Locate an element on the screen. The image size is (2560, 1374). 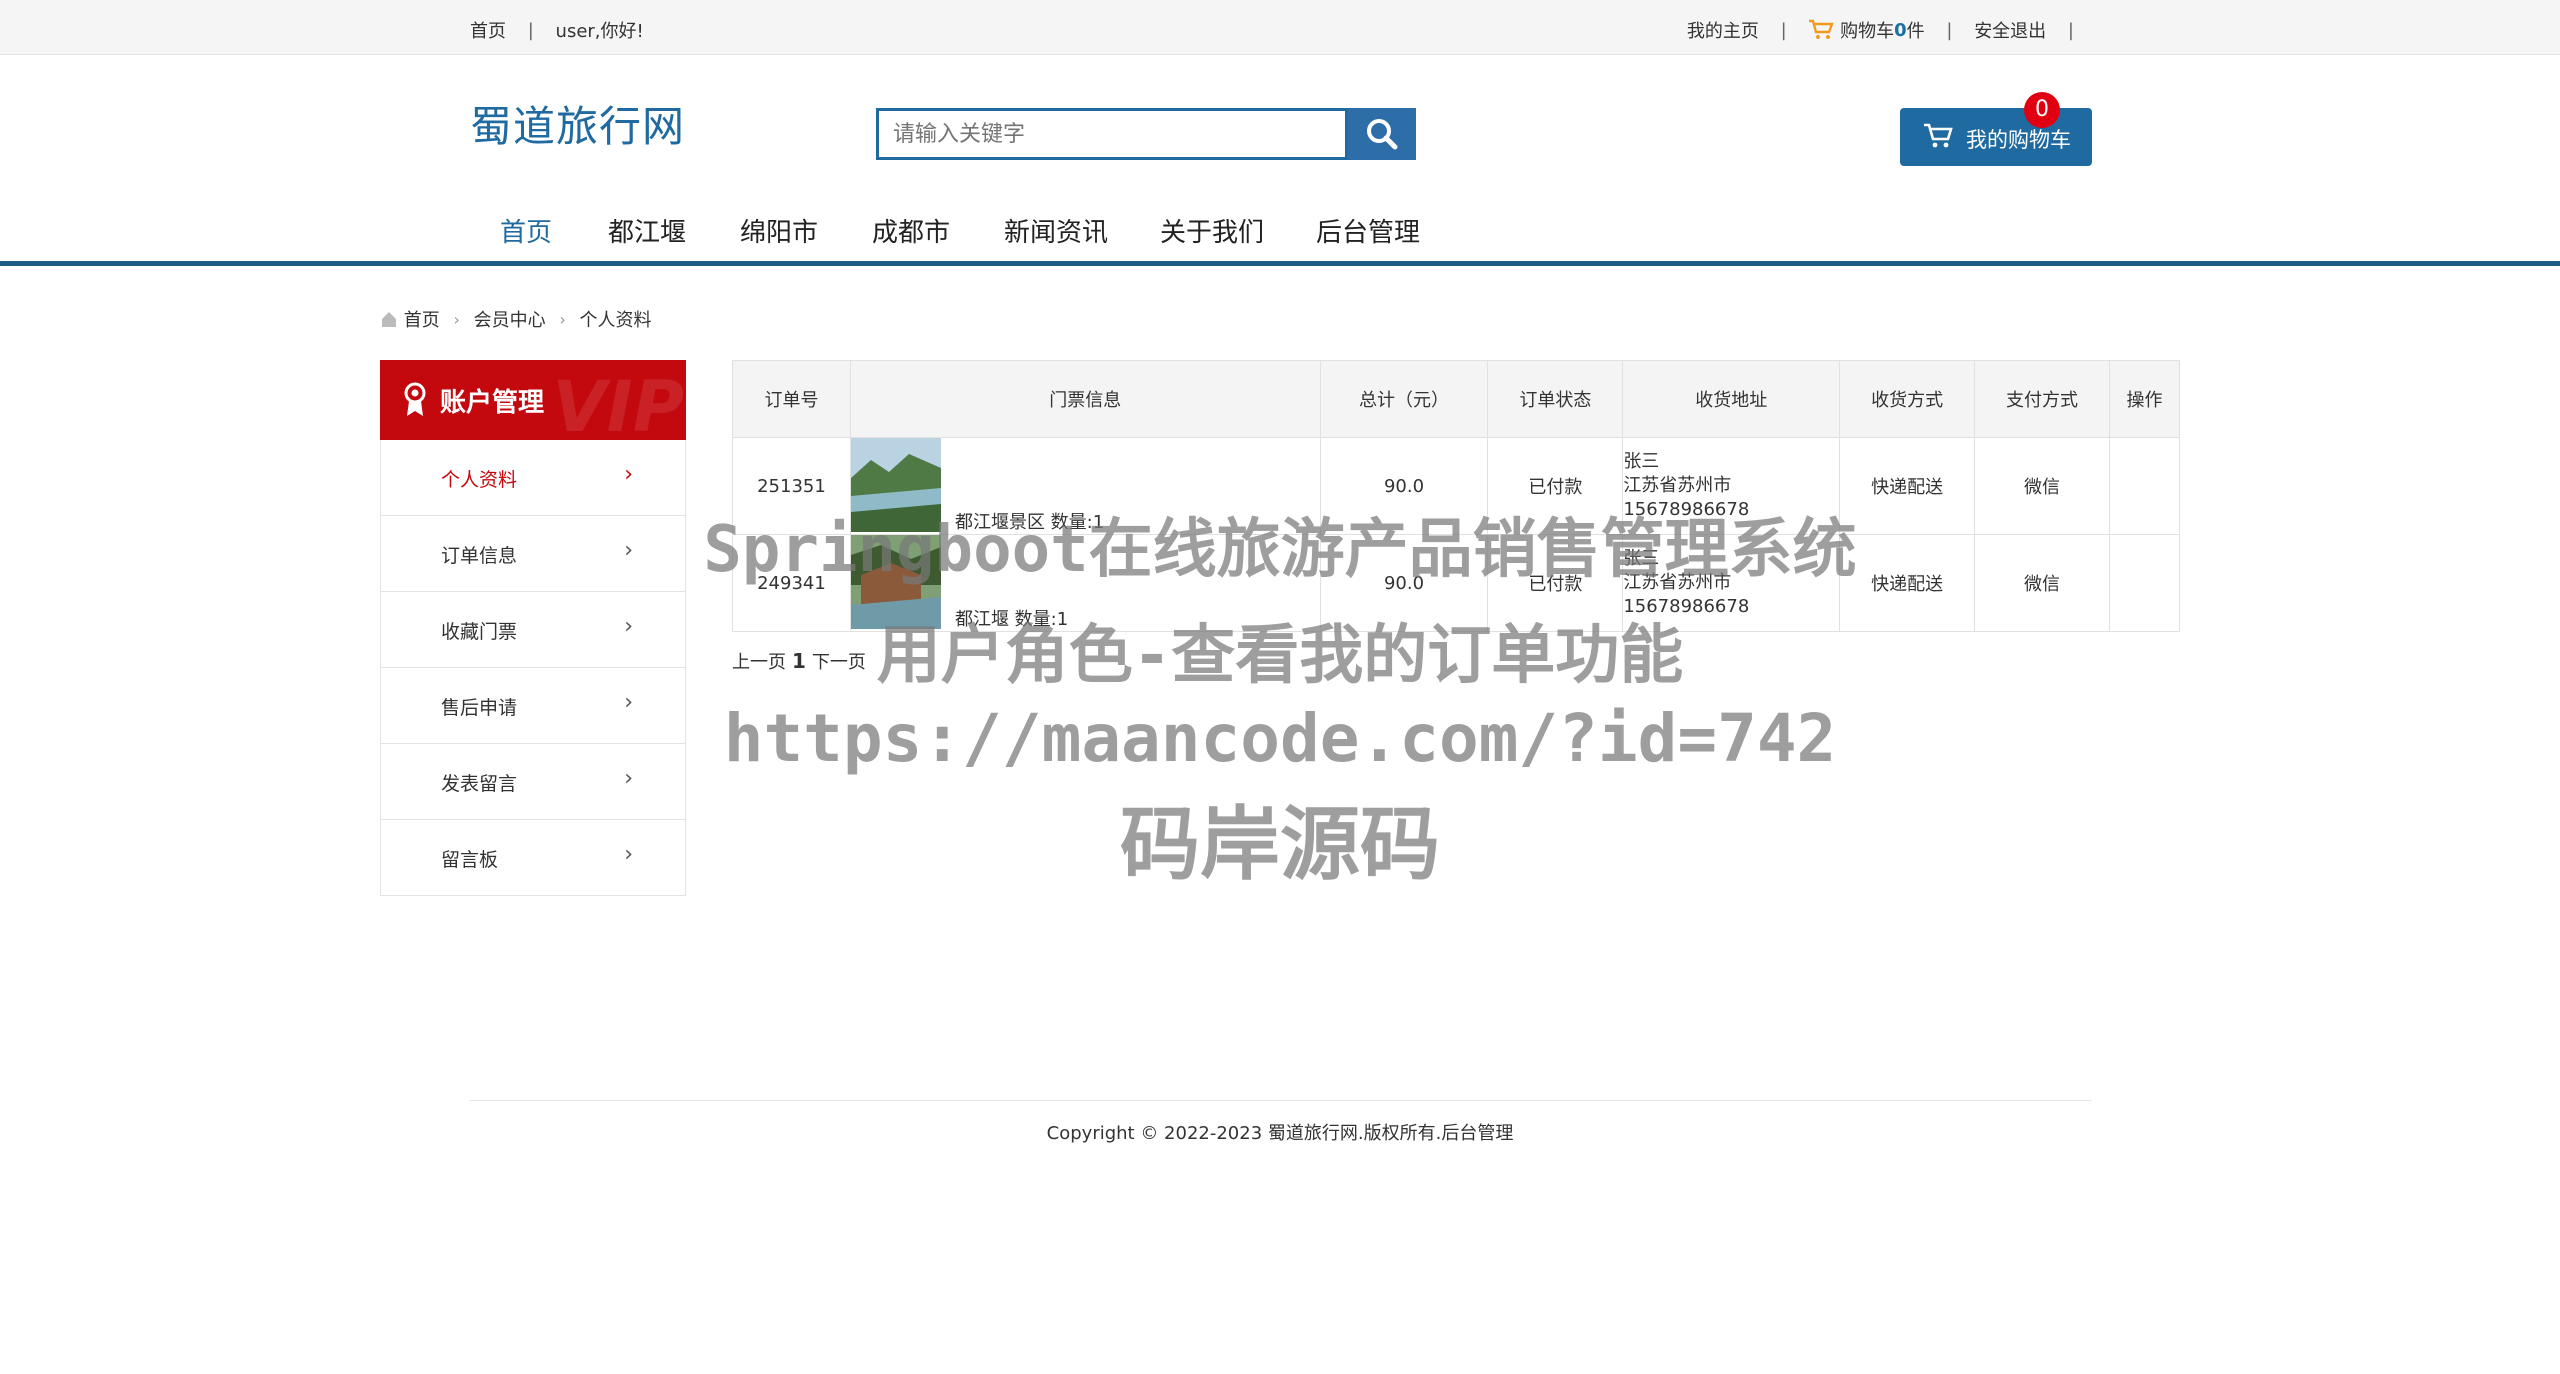
home-icon is located at coordinates (389, 319).